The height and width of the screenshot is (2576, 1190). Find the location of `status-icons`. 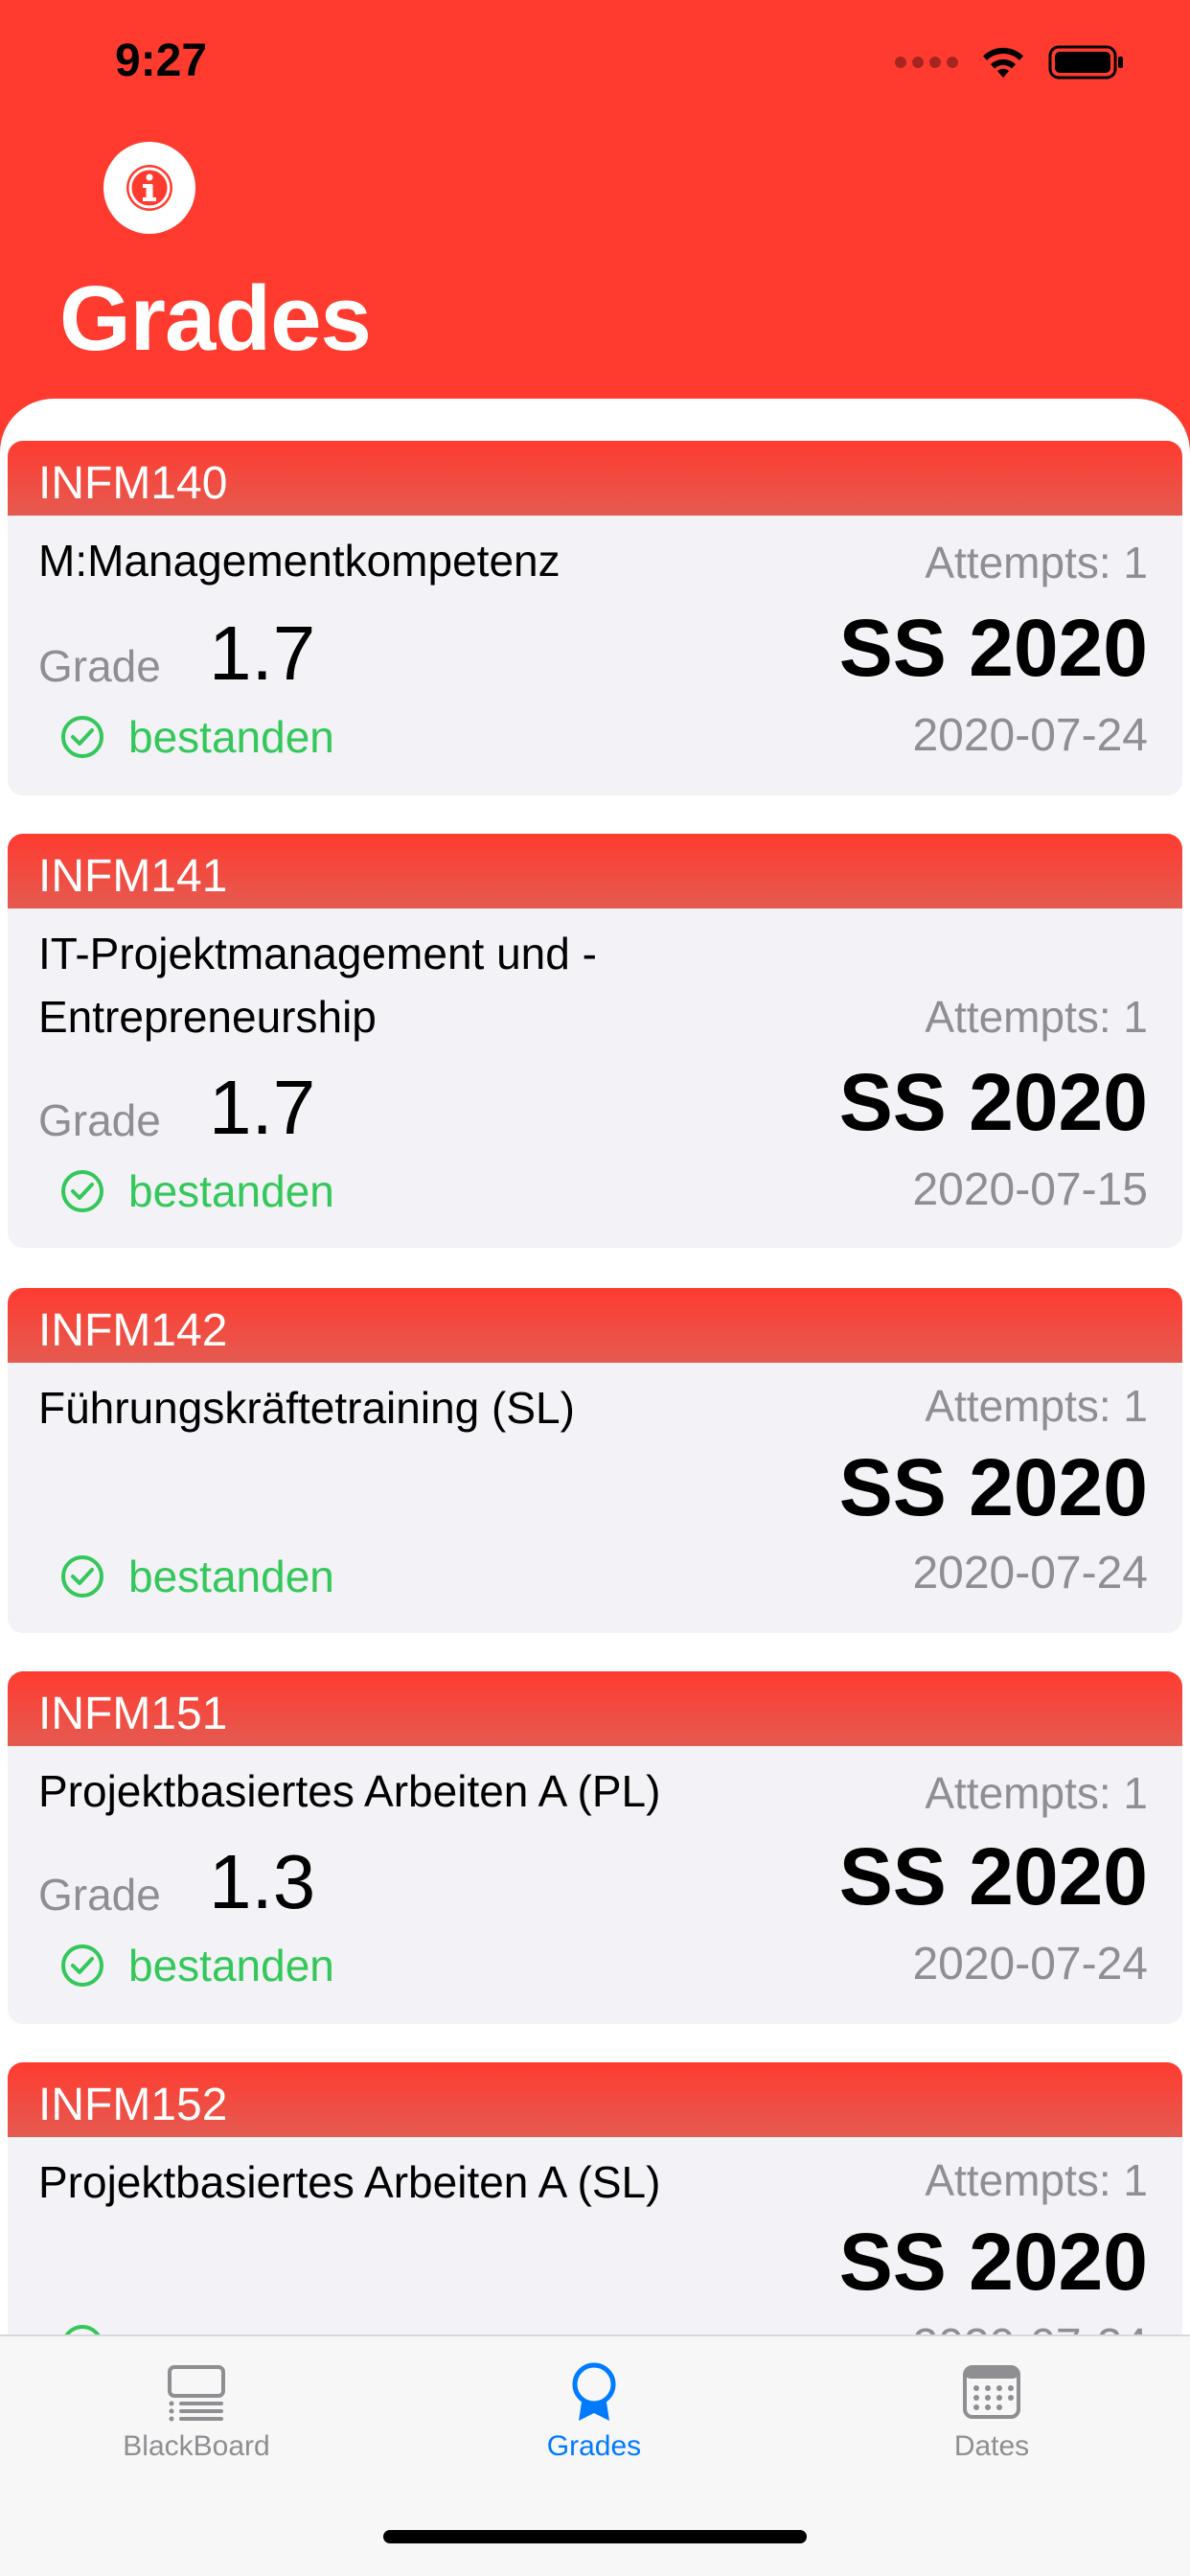

status-icons is located at coordinates (1010, 62).